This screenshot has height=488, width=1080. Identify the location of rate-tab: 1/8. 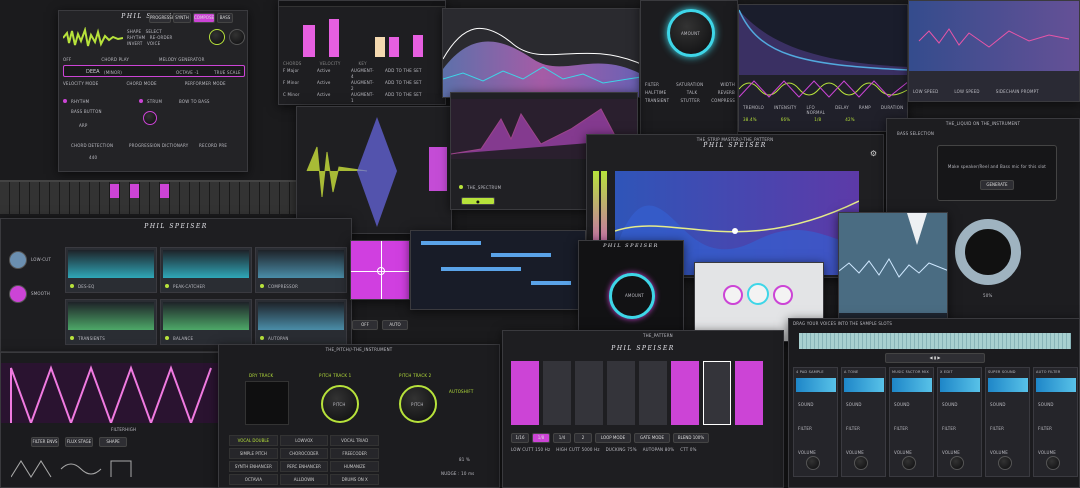
(541, 438).